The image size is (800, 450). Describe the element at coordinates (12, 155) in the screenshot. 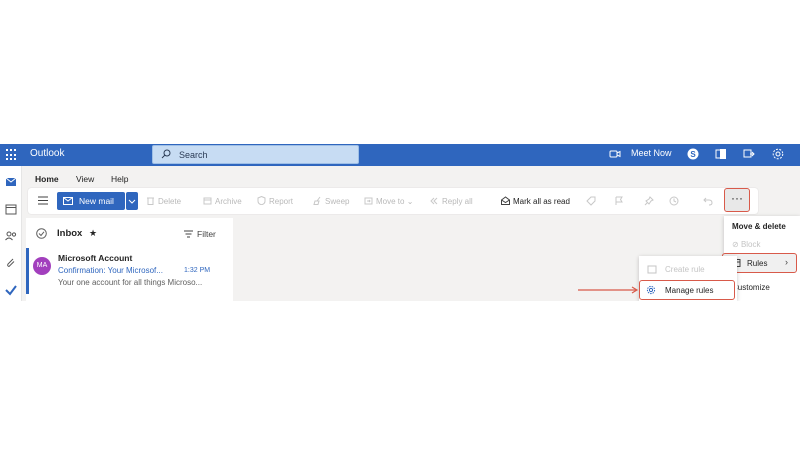

I see `app-launcher-icon` at that location.